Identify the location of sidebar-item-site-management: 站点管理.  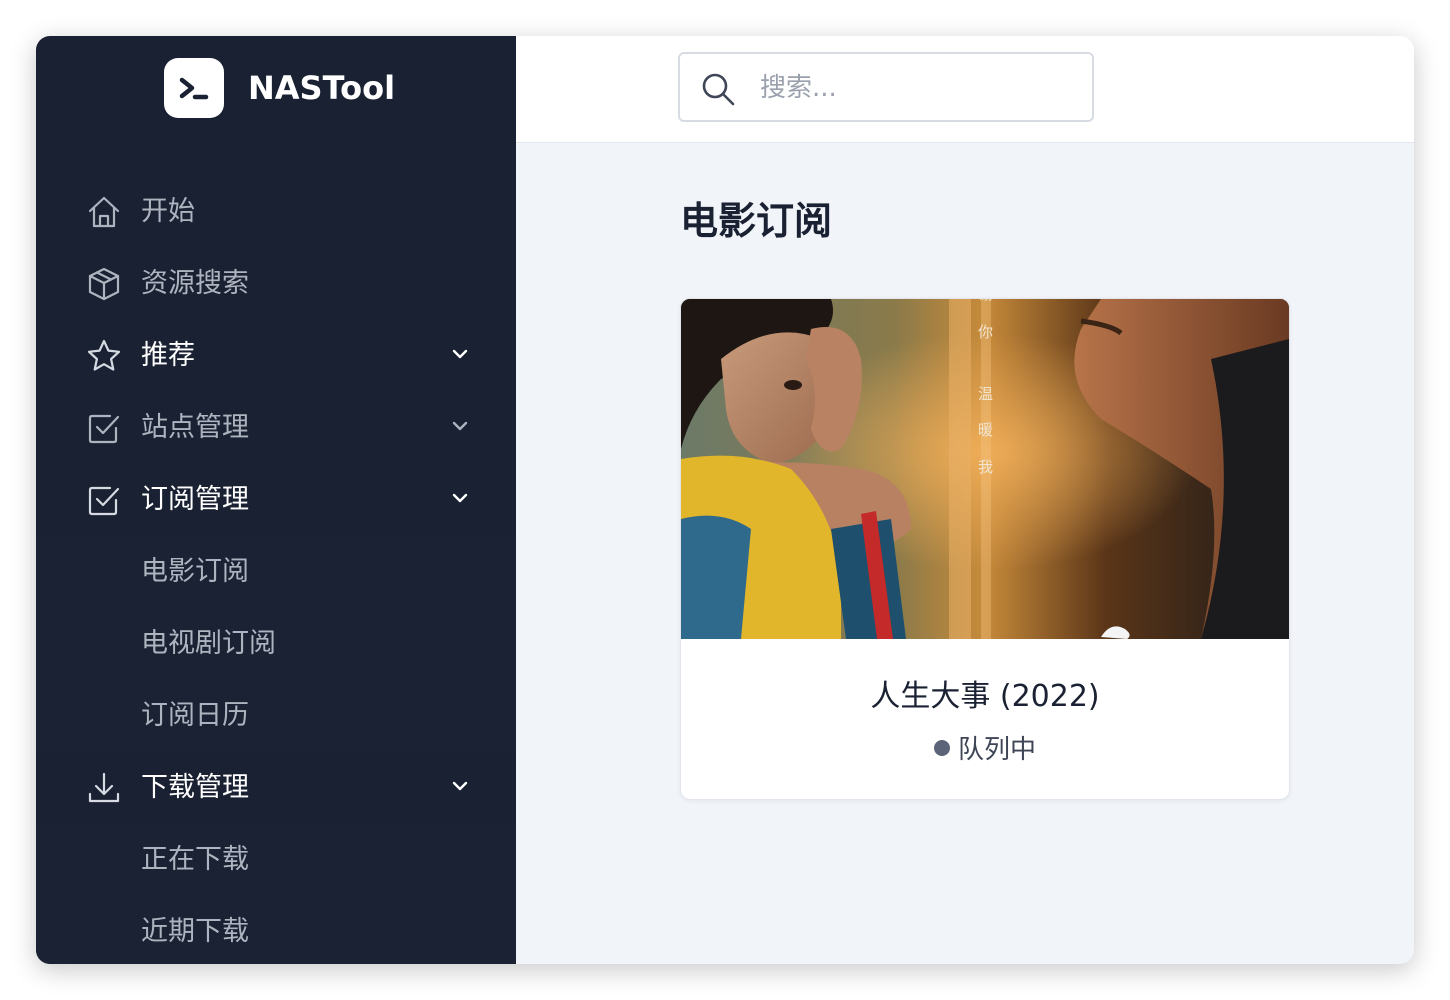
(276, 428).